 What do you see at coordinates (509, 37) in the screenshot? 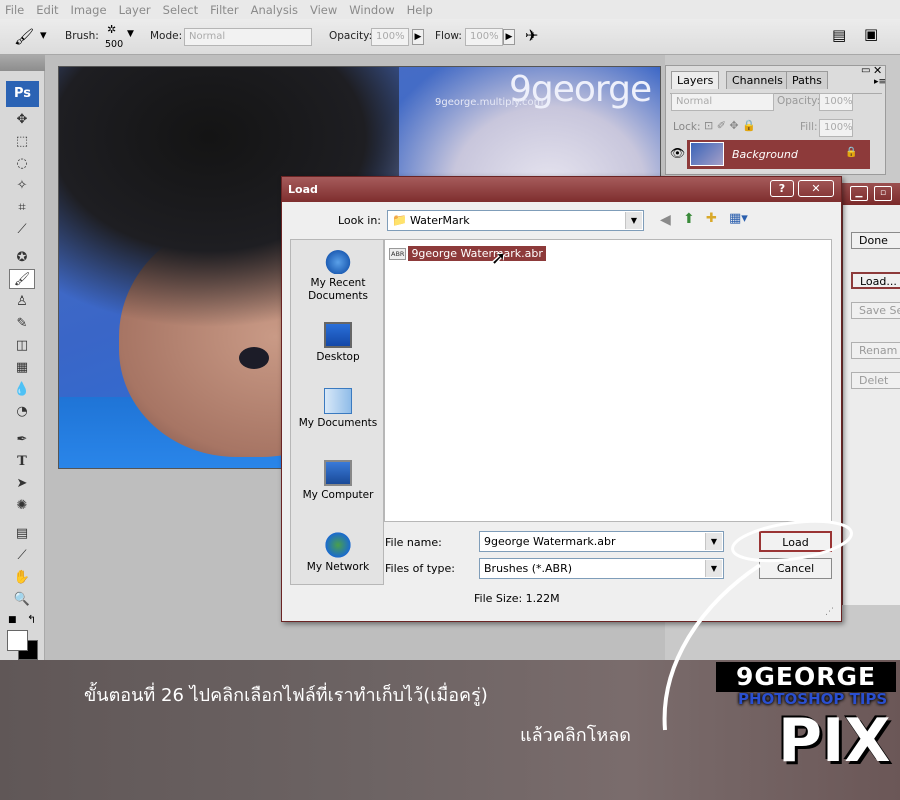
I see `flow-arrow-icon: ▶` at bounding box center [509, 37].